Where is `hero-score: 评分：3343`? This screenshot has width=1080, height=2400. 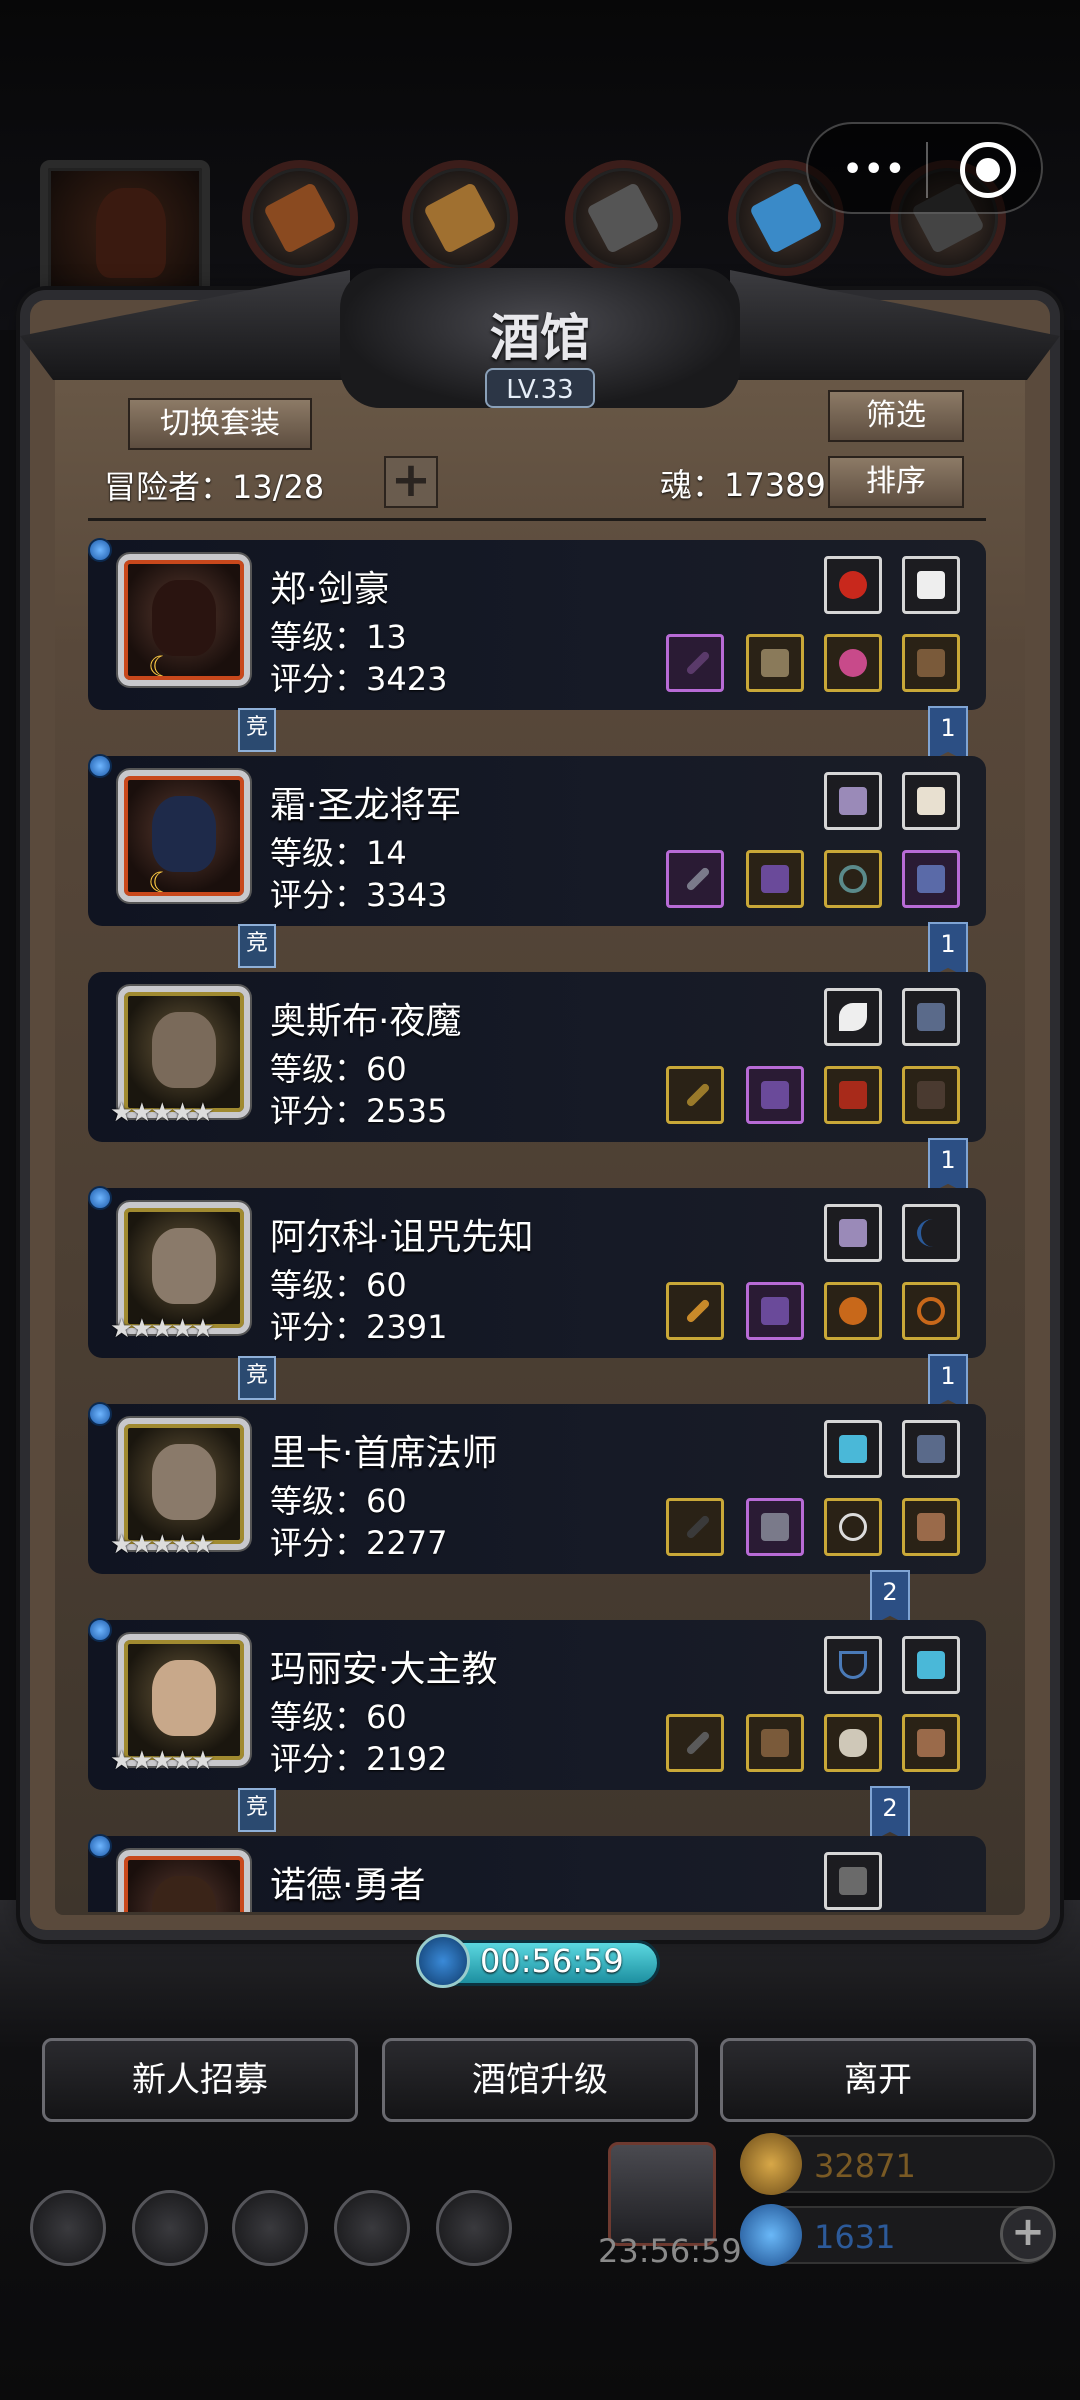
hero-score: 评分：3343 is located at coordinates (359, 895).